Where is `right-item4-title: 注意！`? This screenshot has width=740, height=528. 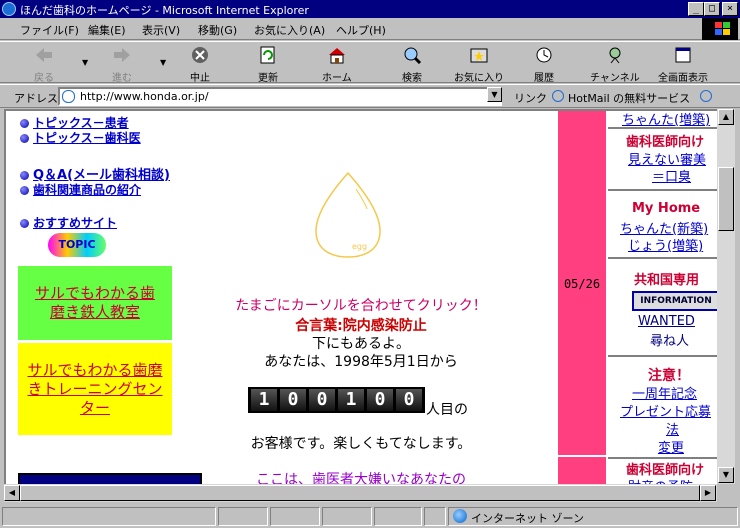 right-item4-title: 注意！ is located at coordinates (669, 376).